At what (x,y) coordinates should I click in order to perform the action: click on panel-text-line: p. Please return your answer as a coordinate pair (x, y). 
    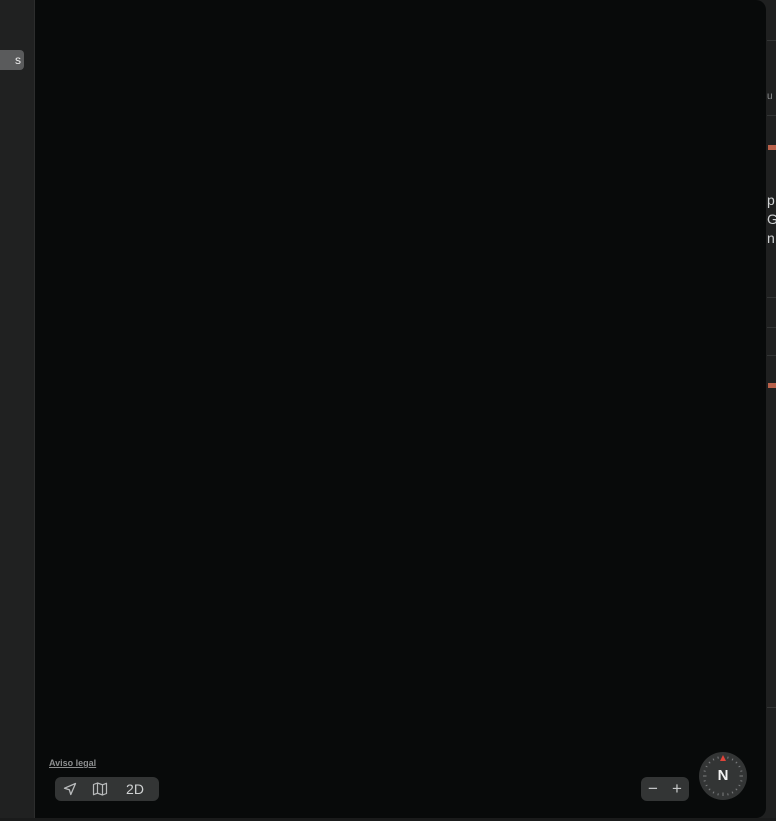
    Looking at the image, I should click on (771, 200).